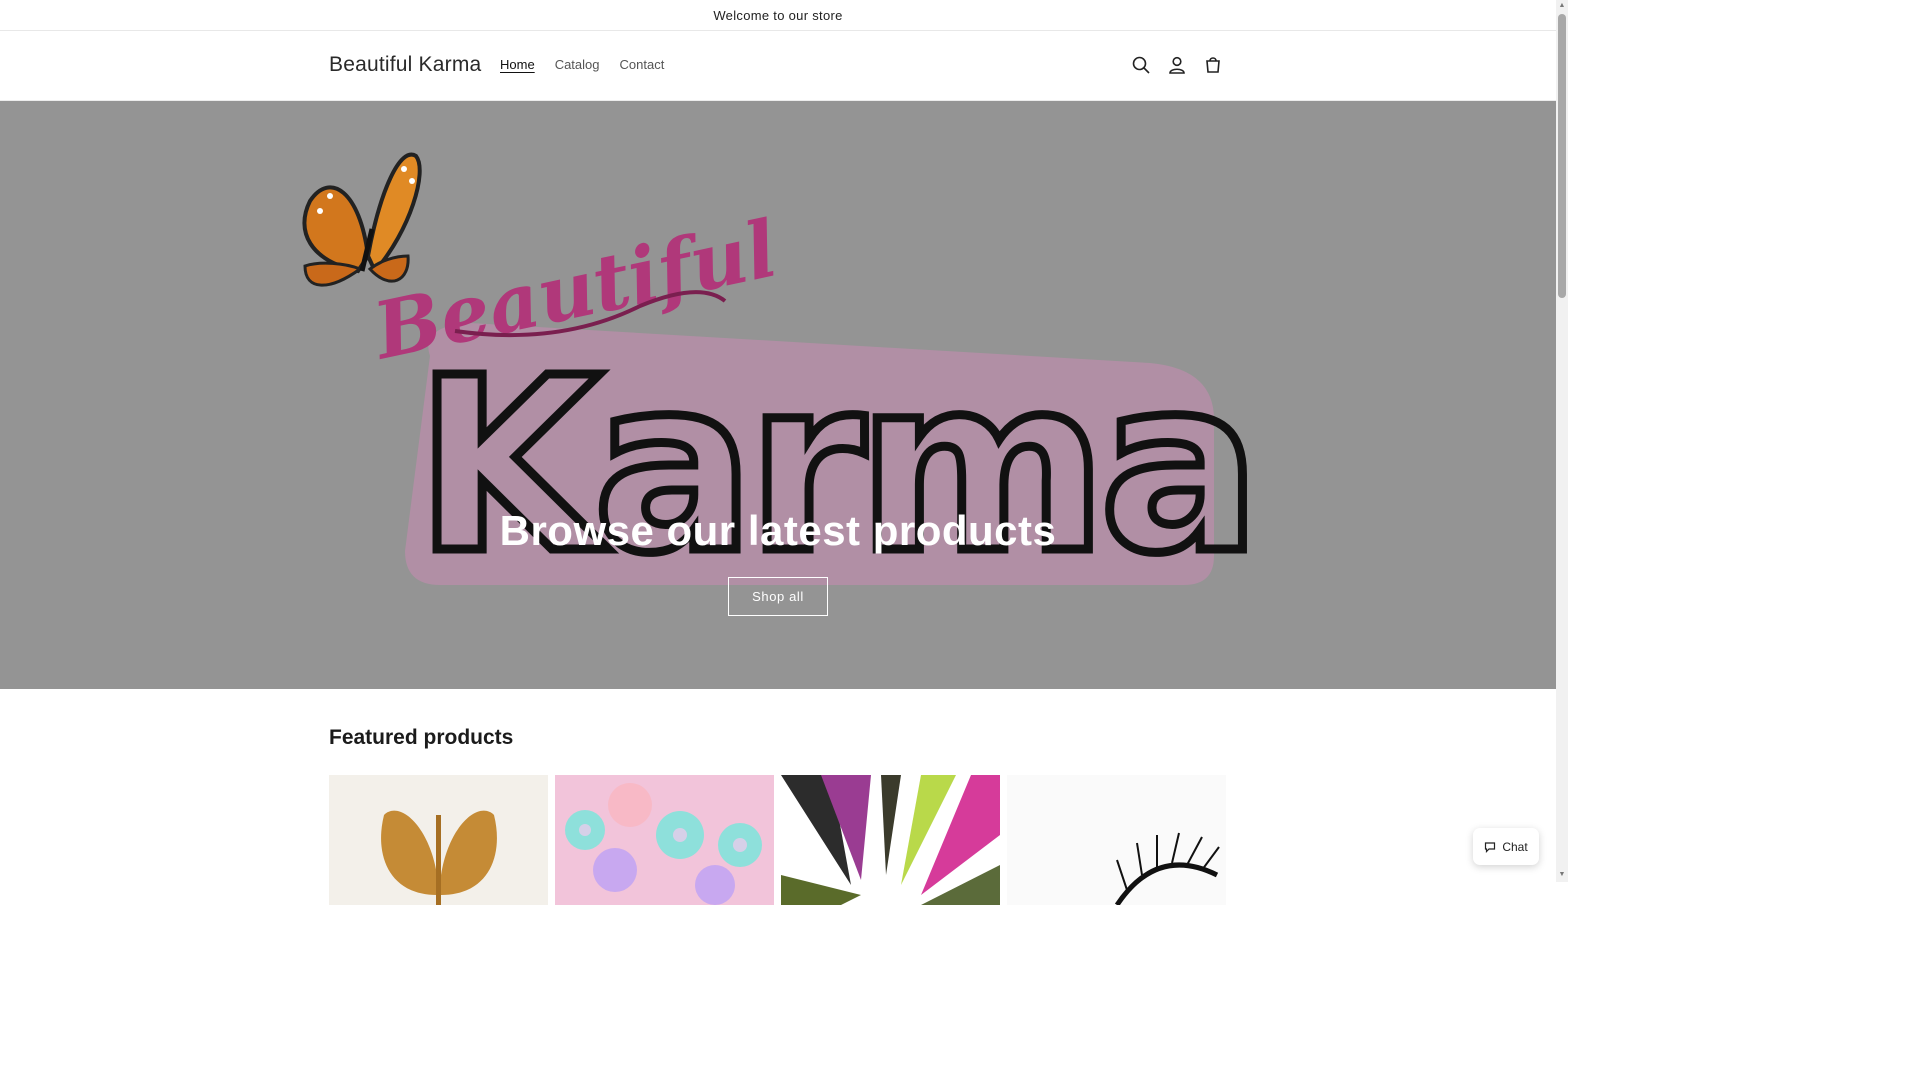  What do you see at coordinates (1562, 6) in the screenshot?
I see `scroll-up-arrow: ▲` at bounding box center [1562, 6].